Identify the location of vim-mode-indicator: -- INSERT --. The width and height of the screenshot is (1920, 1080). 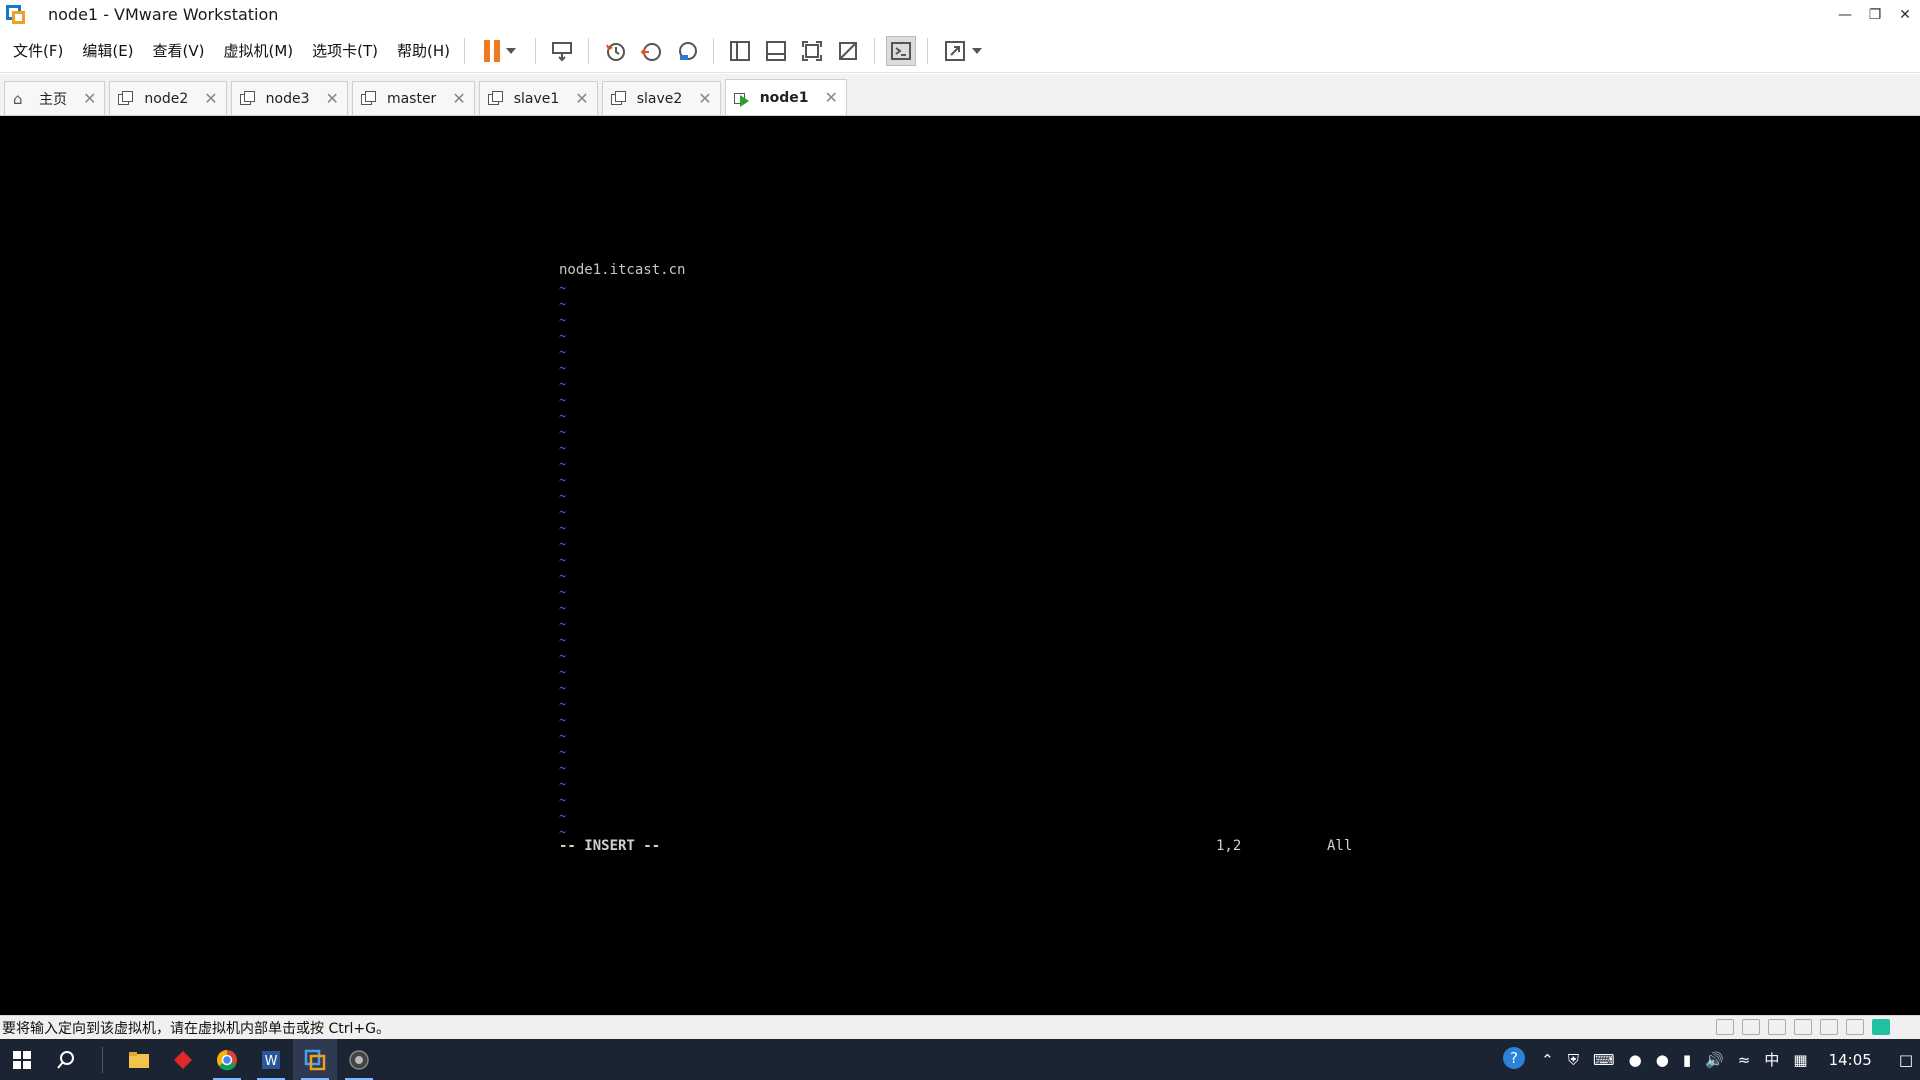
(610, 846).